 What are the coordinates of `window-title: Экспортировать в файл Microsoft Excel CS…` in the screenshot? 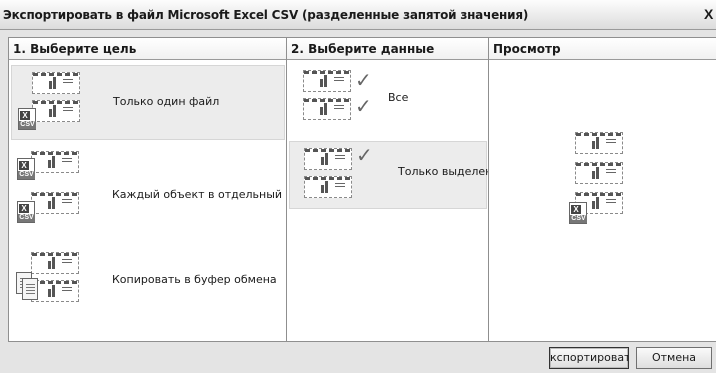 It's located at (266, 15).